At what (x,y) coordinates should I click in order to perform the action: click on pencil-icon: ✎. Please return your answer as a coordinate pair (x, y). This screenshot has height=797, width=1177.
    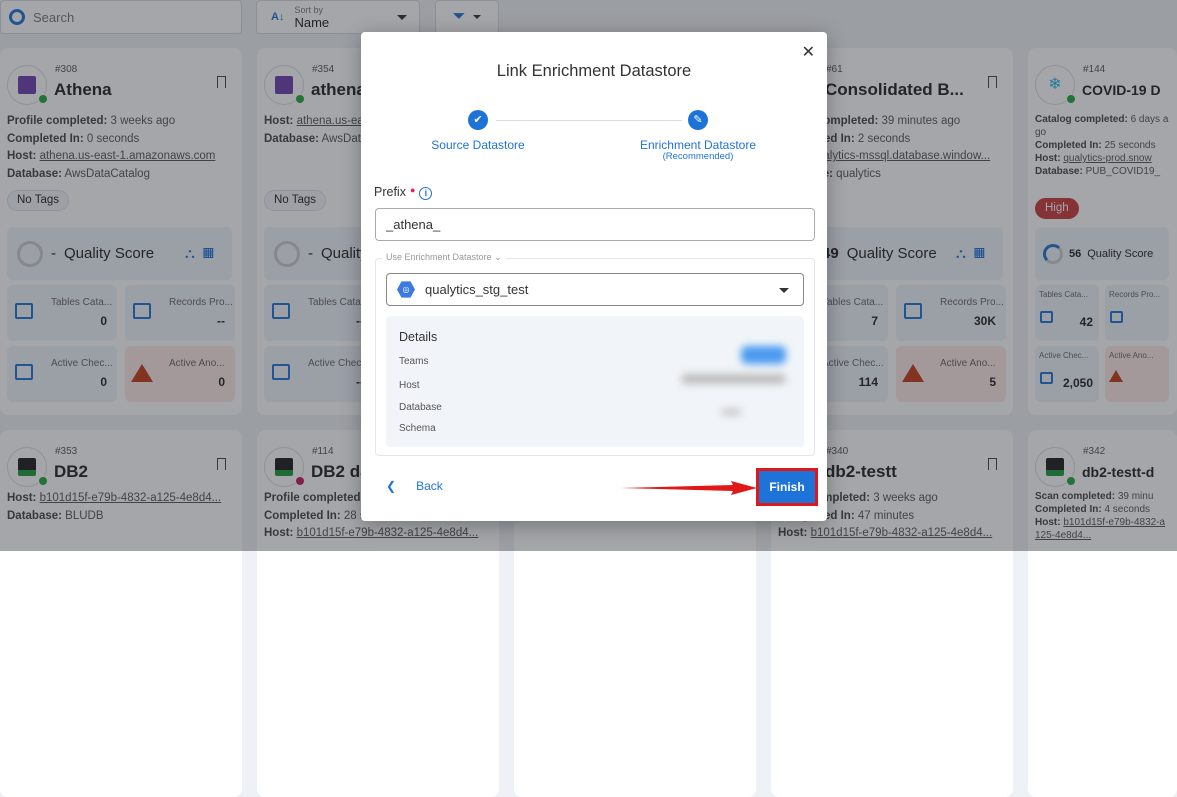
    Looking at the image, I should click on (698, 120).